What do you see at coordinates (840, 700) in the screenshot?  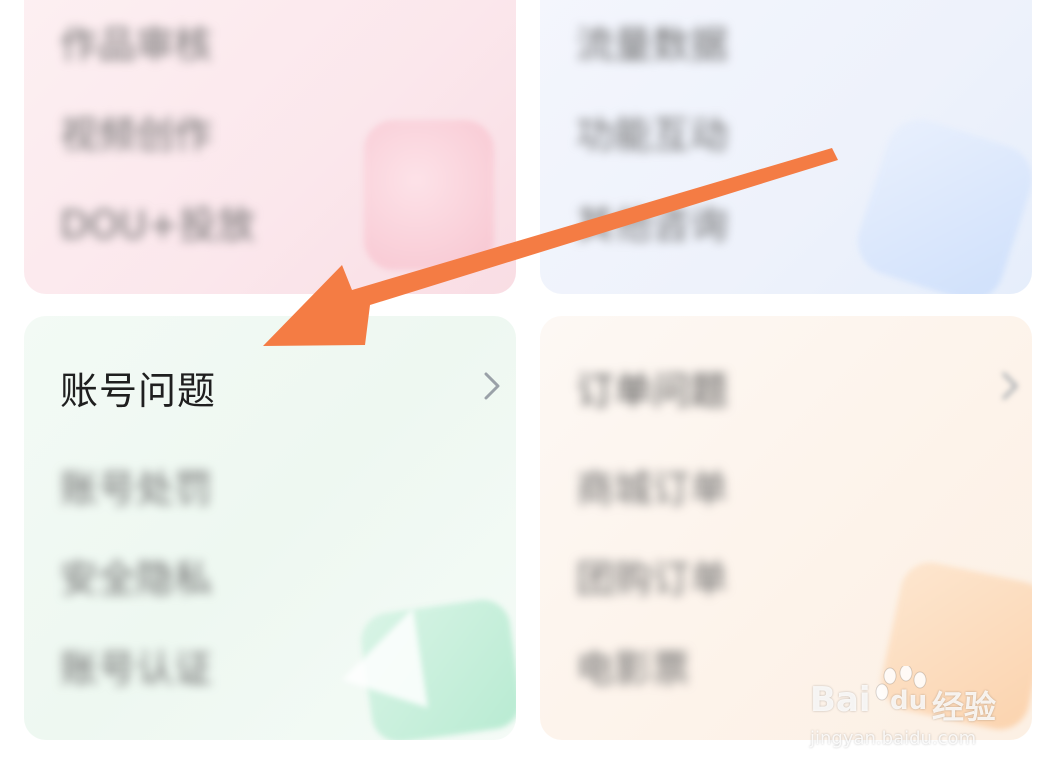 I see `watermark-bai: Bai` at bounding box center [840, 700].